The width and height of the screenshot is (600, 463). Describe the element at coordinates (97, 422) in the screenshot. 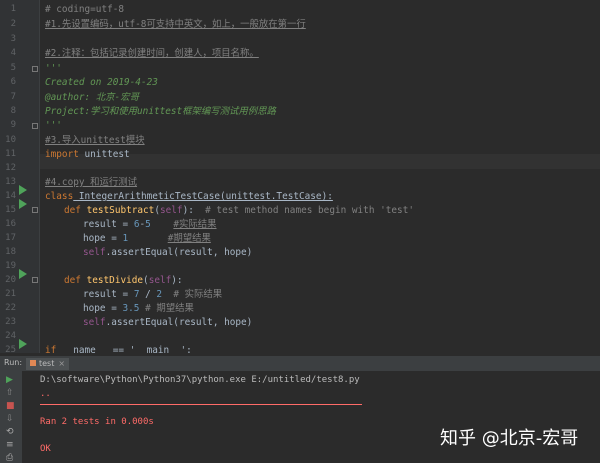

I see `test-result-output: Ran 2 tests in 0.000s` at that location.